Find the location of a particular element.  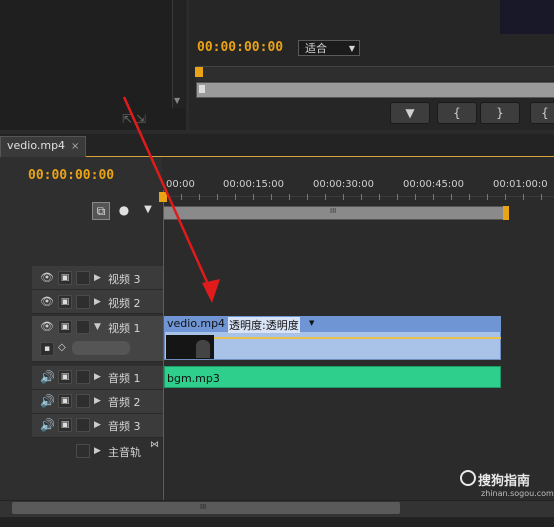

video-clip-name: vedio.mp4 is located at coordinates (196, 323).